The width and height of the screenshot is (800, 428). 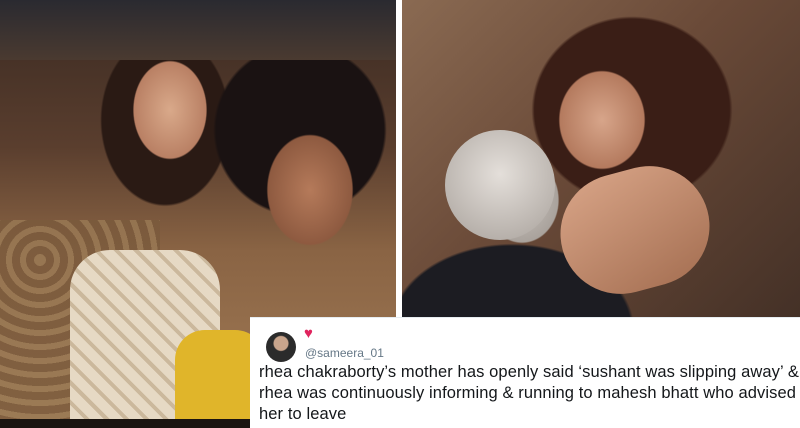 What do you see at coordinates (198, 30) in the screenshot?
I see `background-wall` at bounding box center [198, 30].